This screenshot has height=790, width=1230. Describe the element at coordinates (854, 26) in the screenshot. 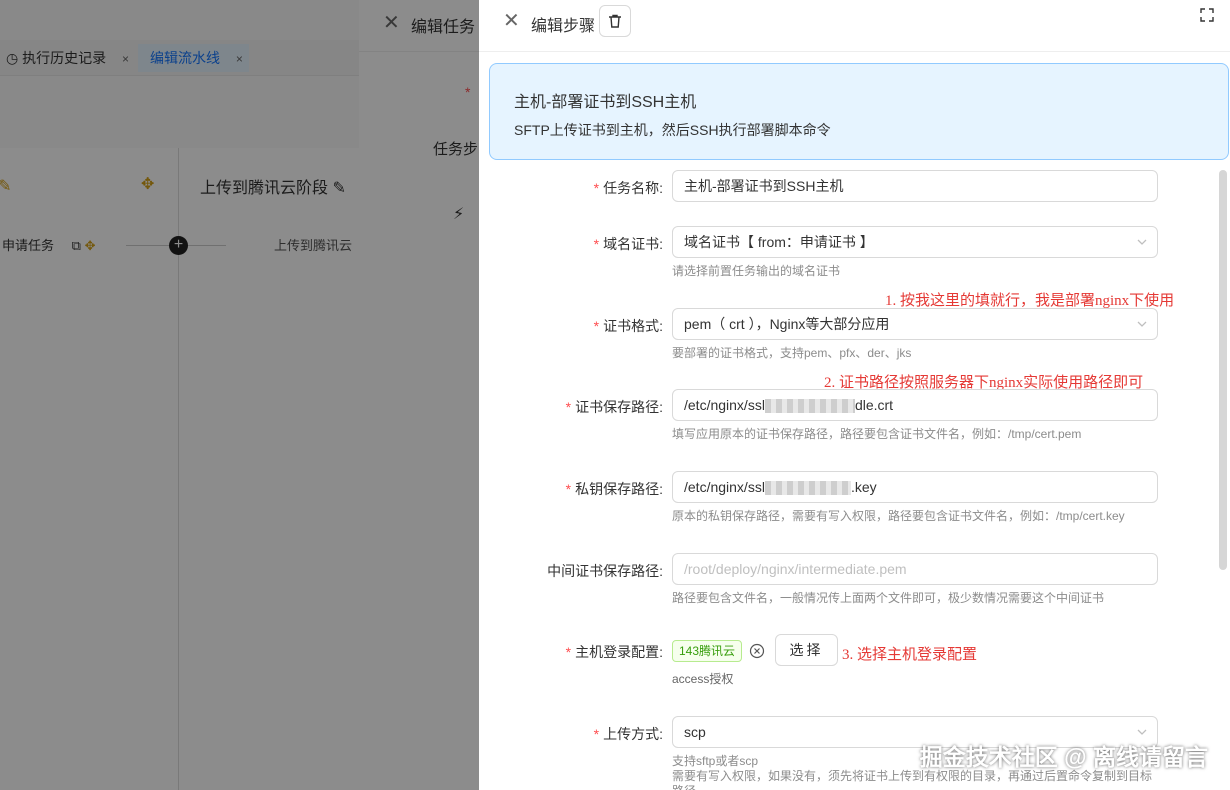

I see `drawer-header: ✕ 编辑步骤` at that location.